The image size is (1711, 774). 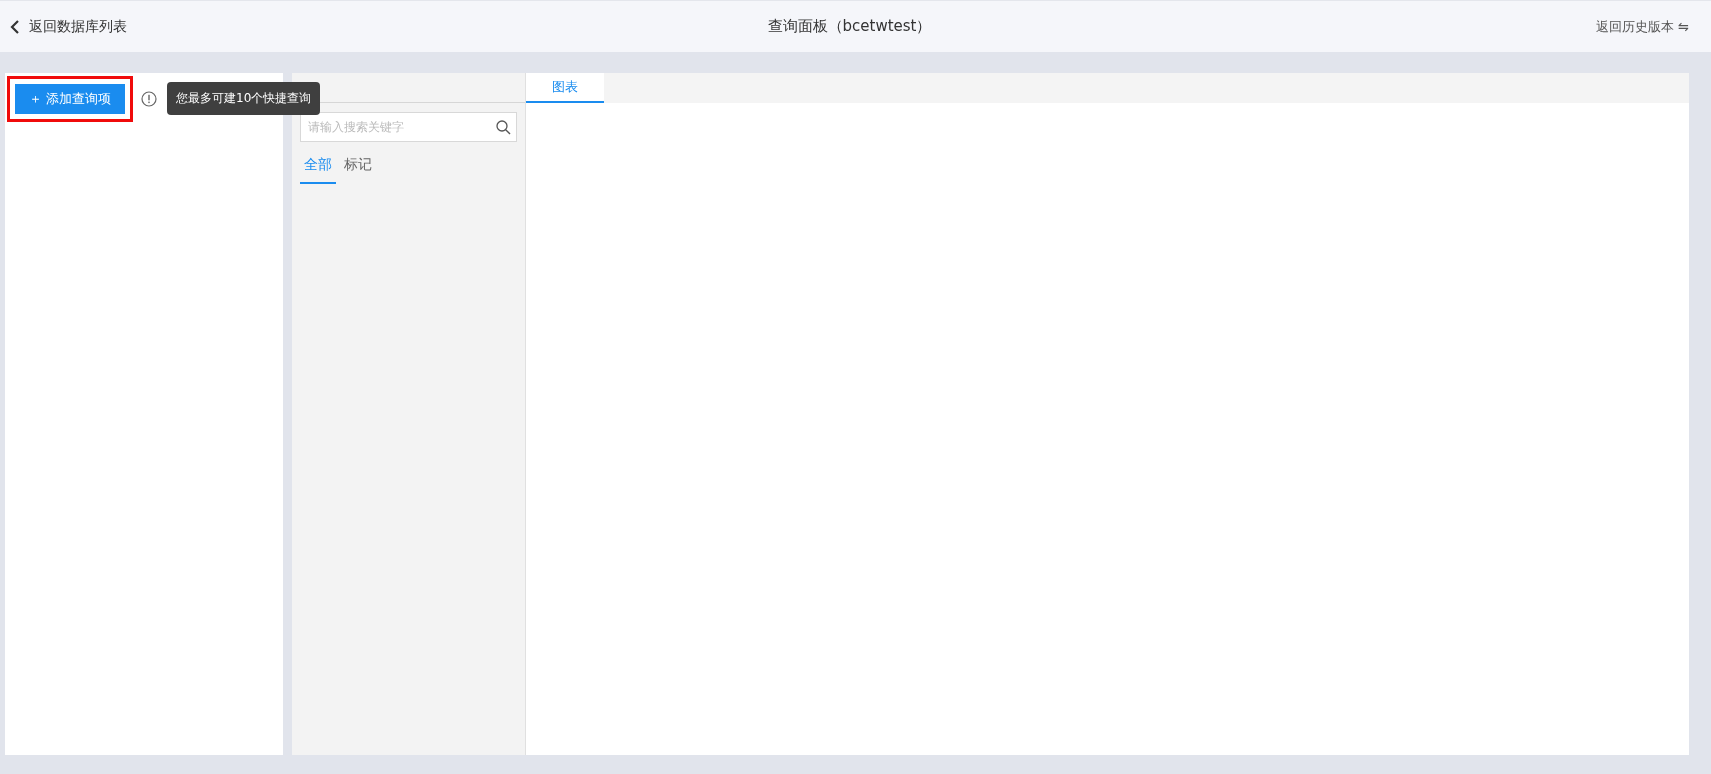 What do you see at coordinates (849, 26) in the screenshot?
I see `page-title: 查询面板（bcetwtest）` at bounding box center [849, 26].